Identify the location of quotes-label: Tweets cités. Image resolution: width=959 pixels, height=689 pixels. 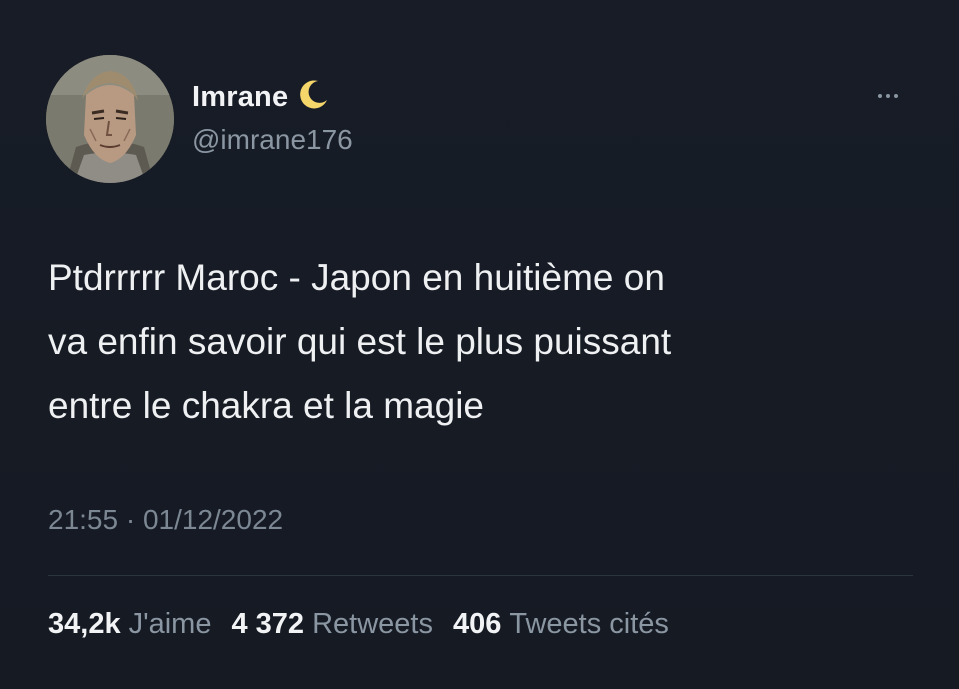
(589, 624).